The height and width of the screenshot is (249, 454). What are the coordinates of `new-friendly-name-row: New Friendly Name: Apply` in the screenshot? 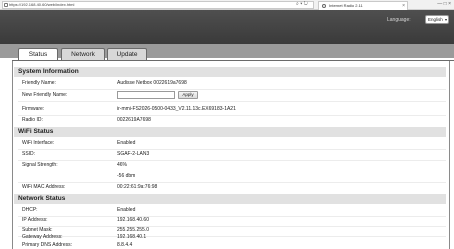 It's located at (232, 95).